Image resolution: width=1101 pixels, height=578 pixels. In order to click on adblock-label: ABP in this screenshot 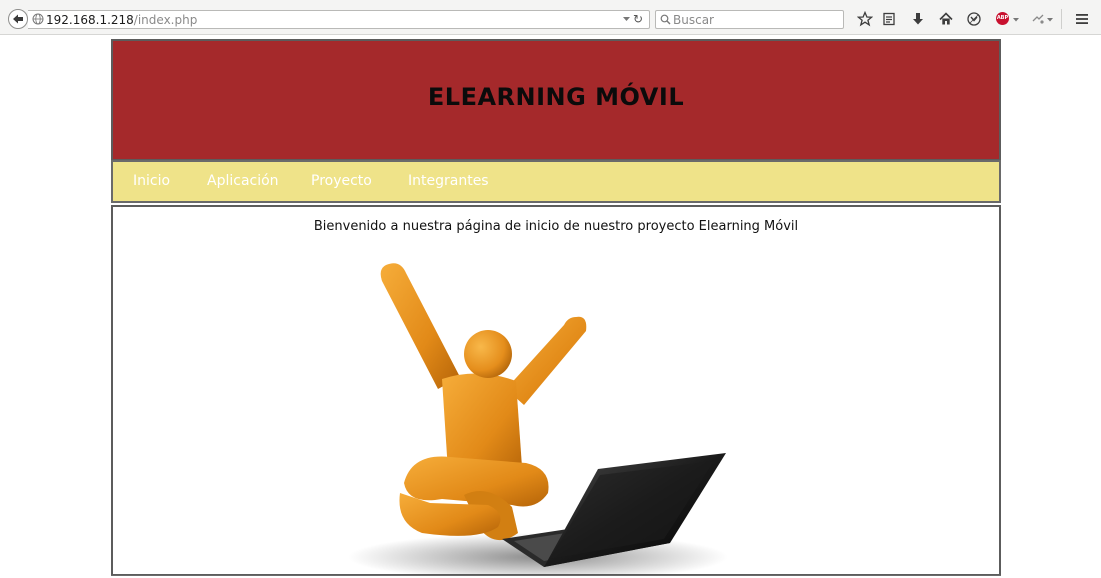, I will do `click(1002, 18)`.